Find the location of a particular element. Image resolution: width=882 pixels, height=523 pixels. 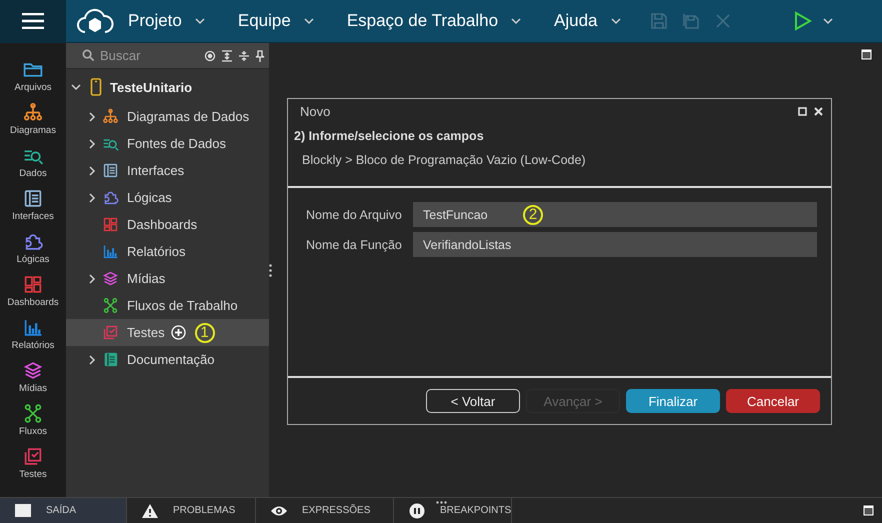

cloud-box-icon is located at coordinates (95, 21).